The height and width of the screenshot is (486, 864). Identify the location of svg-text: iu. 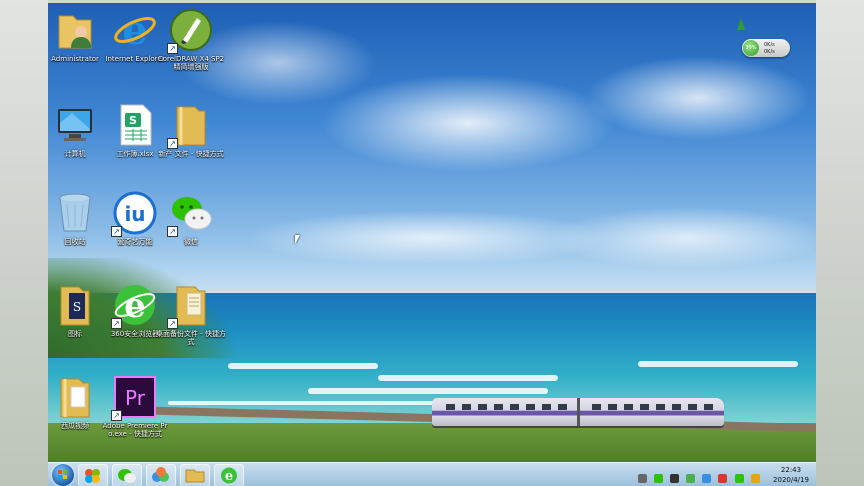
(134, 214).